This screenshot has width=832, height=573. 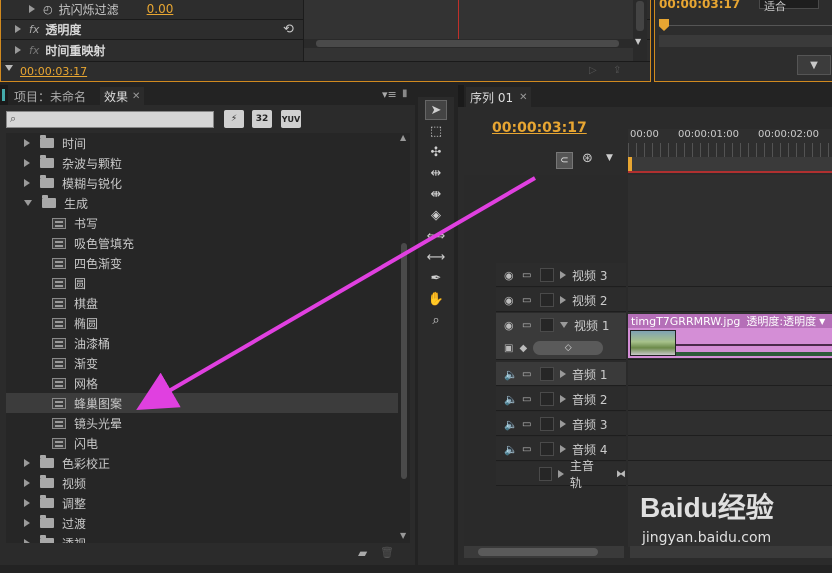 I want to click on watermark-logo: Baidu经验, so click(x=707, y=507).